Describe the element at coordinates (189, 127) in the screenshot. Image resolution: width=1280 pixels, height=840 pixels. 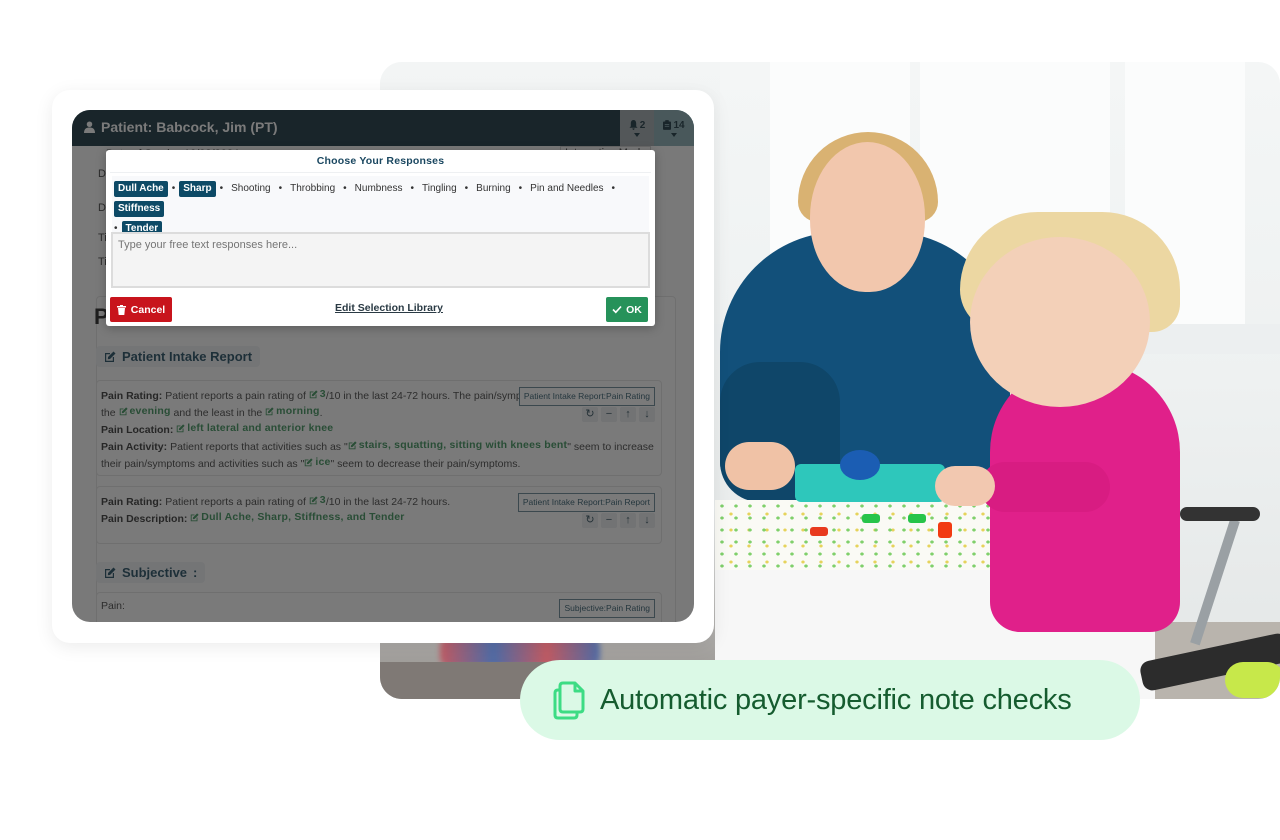
I see `patient-name: Patient: Babcock, Jim (PT)` at that location.